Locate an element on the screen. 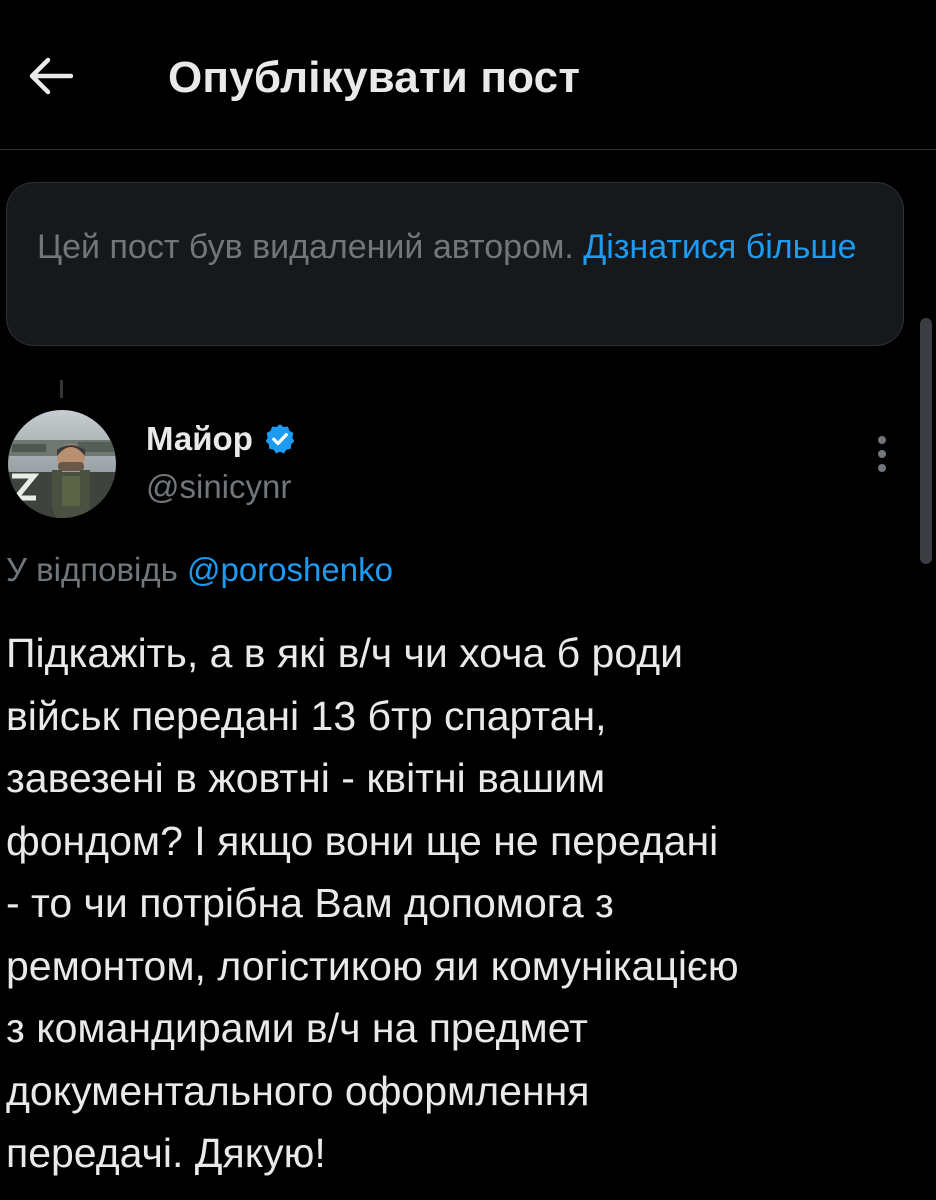 The height and width of the screenshot is (1200, 936). back-button is located at coordinates (50, 76).